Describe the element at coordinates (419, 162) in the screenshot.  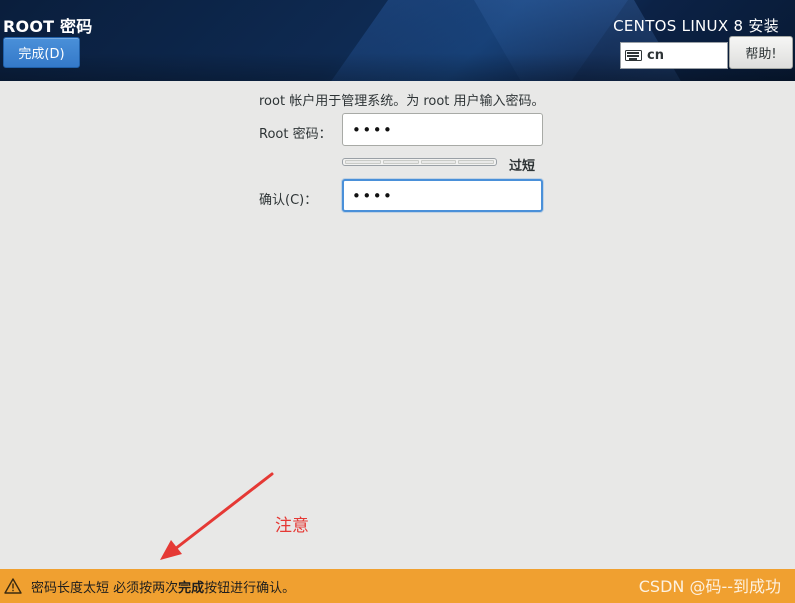
I see `password-strength-meter` at that location.